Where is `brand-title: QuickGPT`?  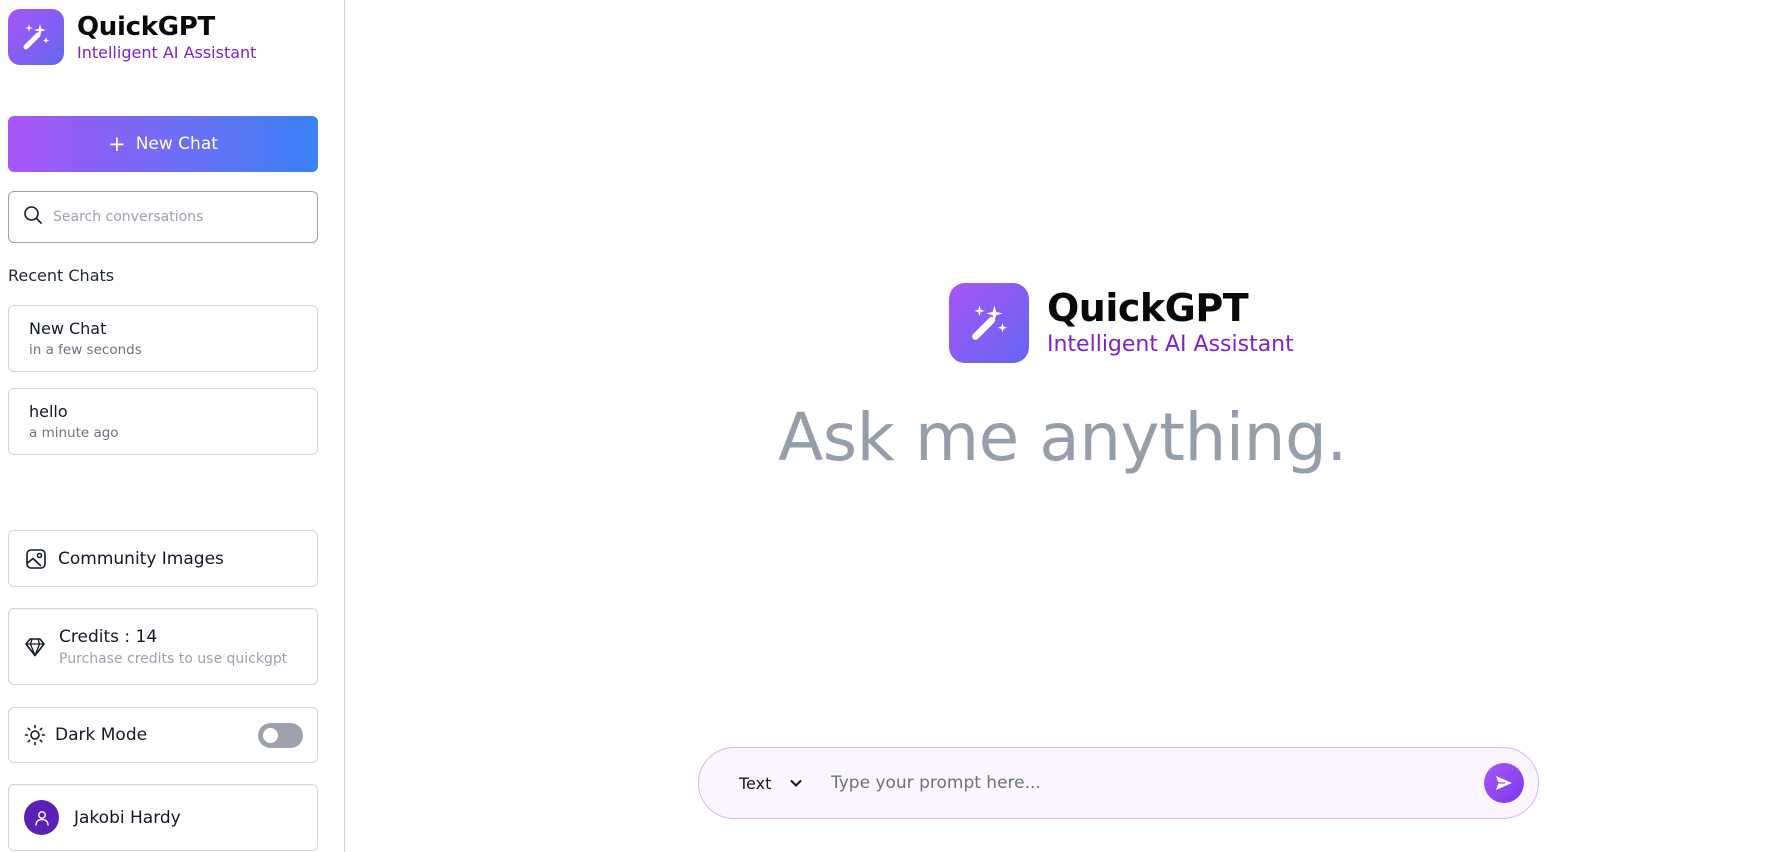
brand-title: QuickGPT is located at coordinates (146, 26).